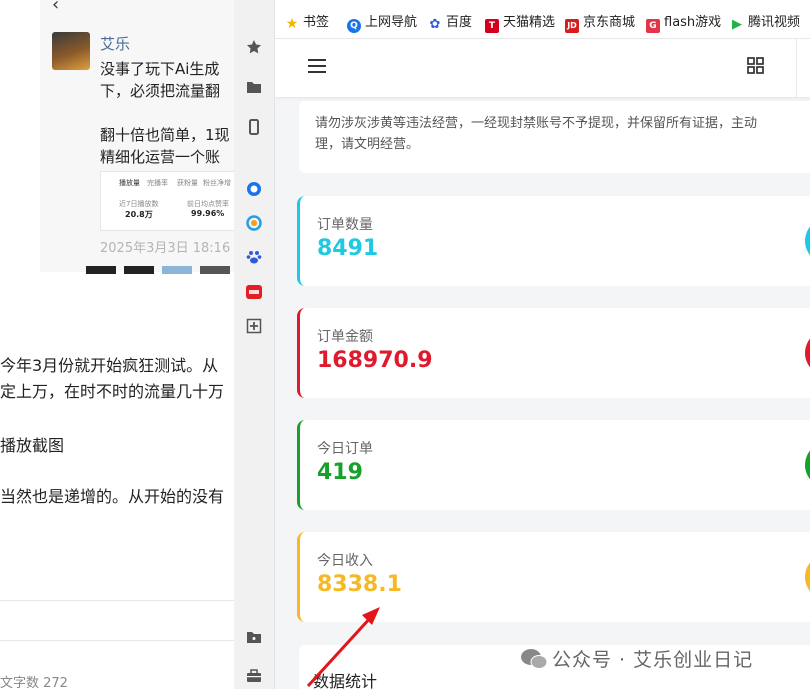 This screenshot has height=690, width=810. Describe the element at coordinates (112, 391) in the screenshot. I see `article-text-line: 定上万，在时不时的流量几十万` at that location.